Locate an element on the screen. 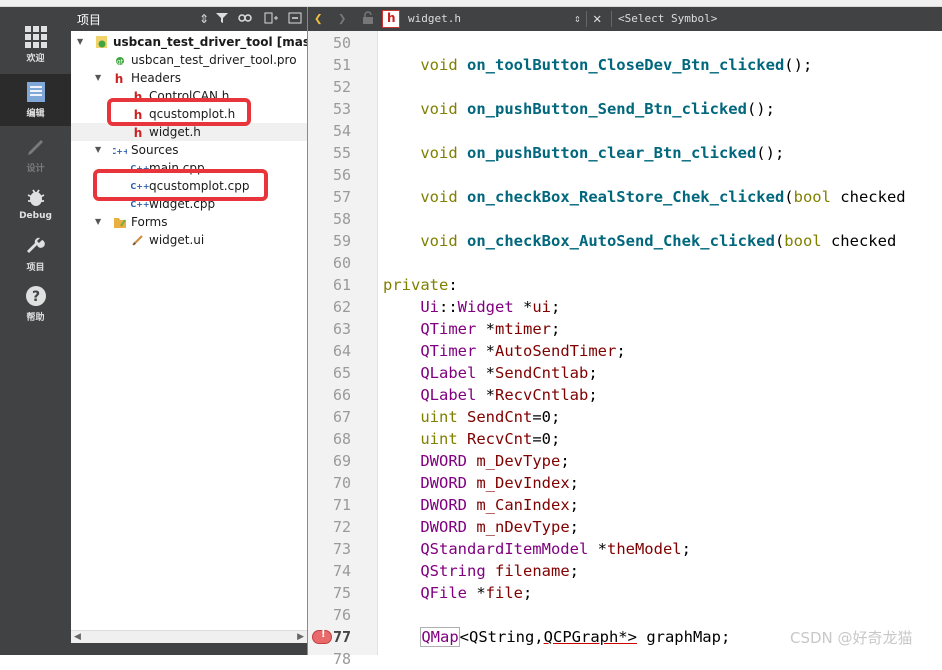  nav-back-icon: ❮ is located at coordinates (318, 19).